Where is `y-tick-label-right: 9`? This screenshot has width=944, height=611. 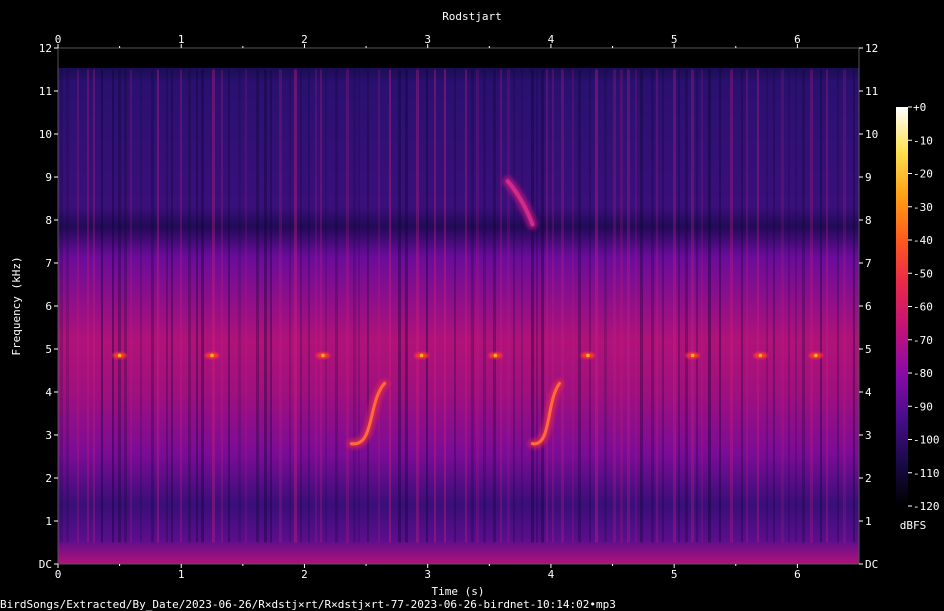 y-tick-label-right: 9 is located at coordinates (868, 177).